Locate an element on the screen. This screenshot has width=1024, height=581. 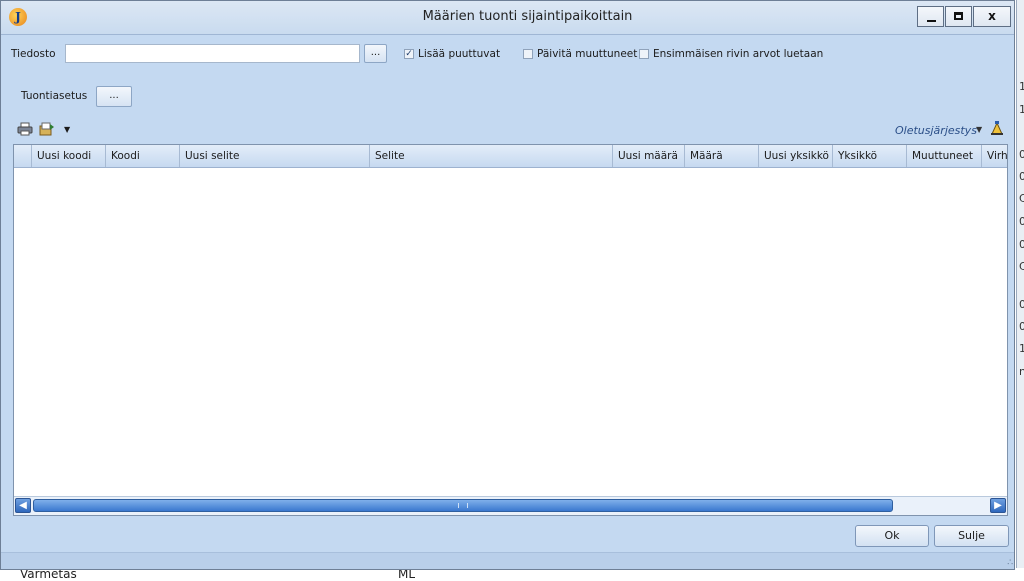
scroll-right-button: ▶ is located at coordinates (998, 505).